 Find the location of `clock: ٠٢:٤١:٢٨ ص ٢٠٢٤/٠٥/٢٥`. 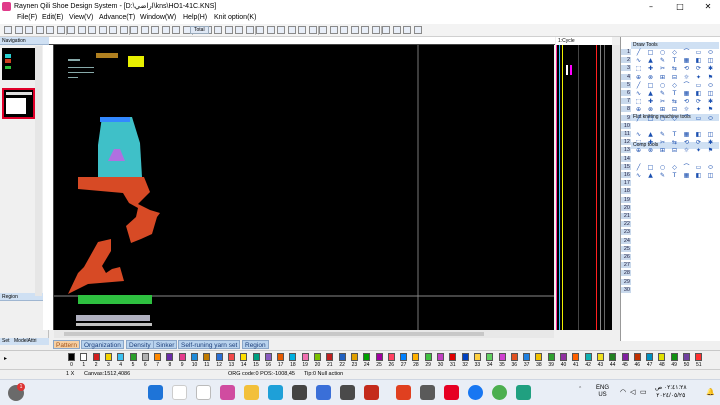

clock: ٠٢:٤١:٢٨ ص ٢٠٢٤/٠٥/٢٥ is located at coordinates (671, 392).